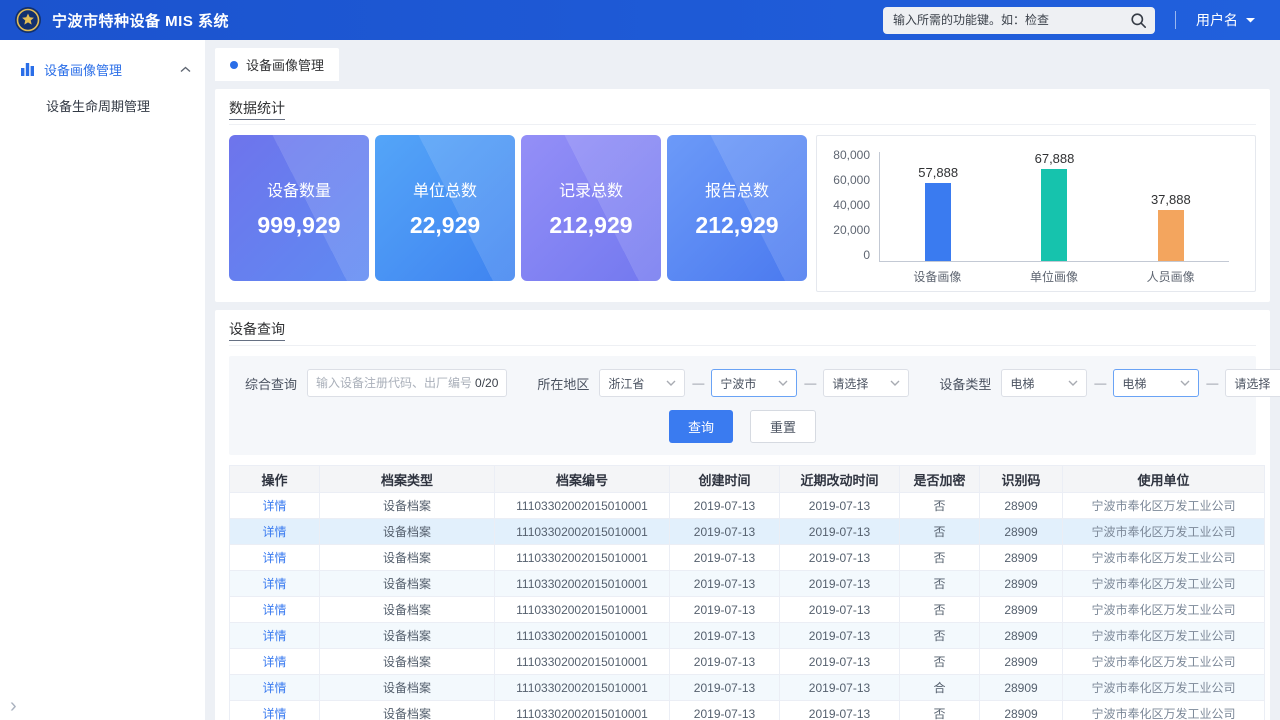 The image size is (1280, 720). I want to click on tab-dot-icon, so click(234, 64).